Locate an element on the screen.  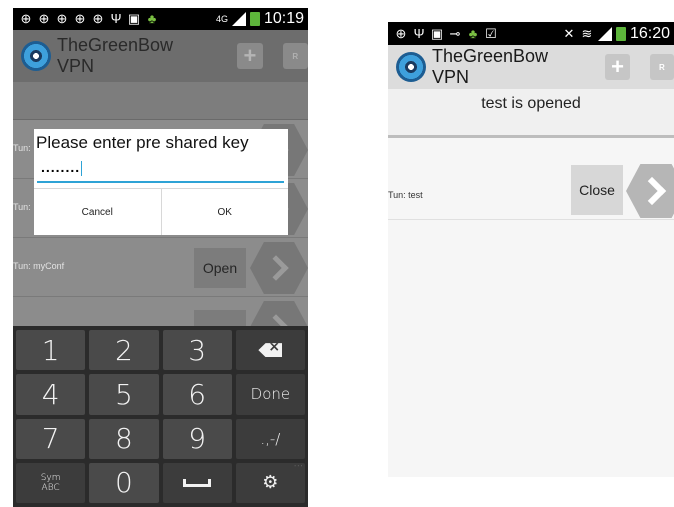
open-button: Open is located at coordinates (220, 268).